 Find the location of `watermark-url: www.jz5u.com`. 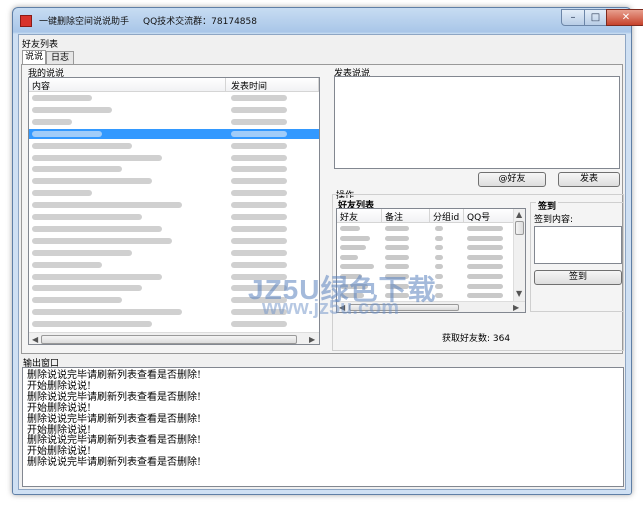

watermark-url: www.jz5u.com is located at coordinates (331, 308).